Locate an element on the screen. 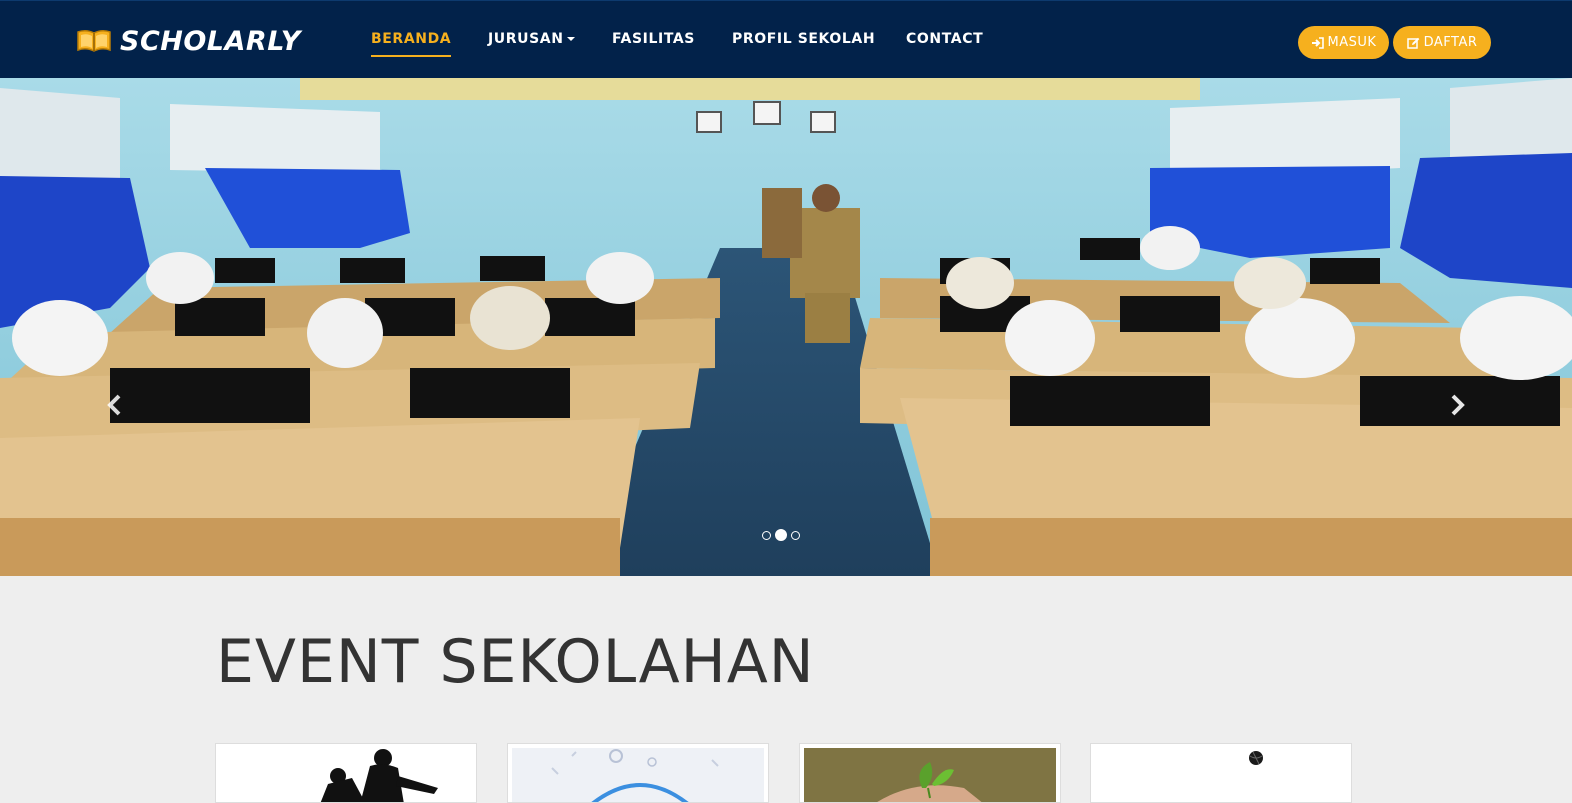  nav-profil-sekolah: PROFIL SEKOLAH is located at coordinates (803, 39).